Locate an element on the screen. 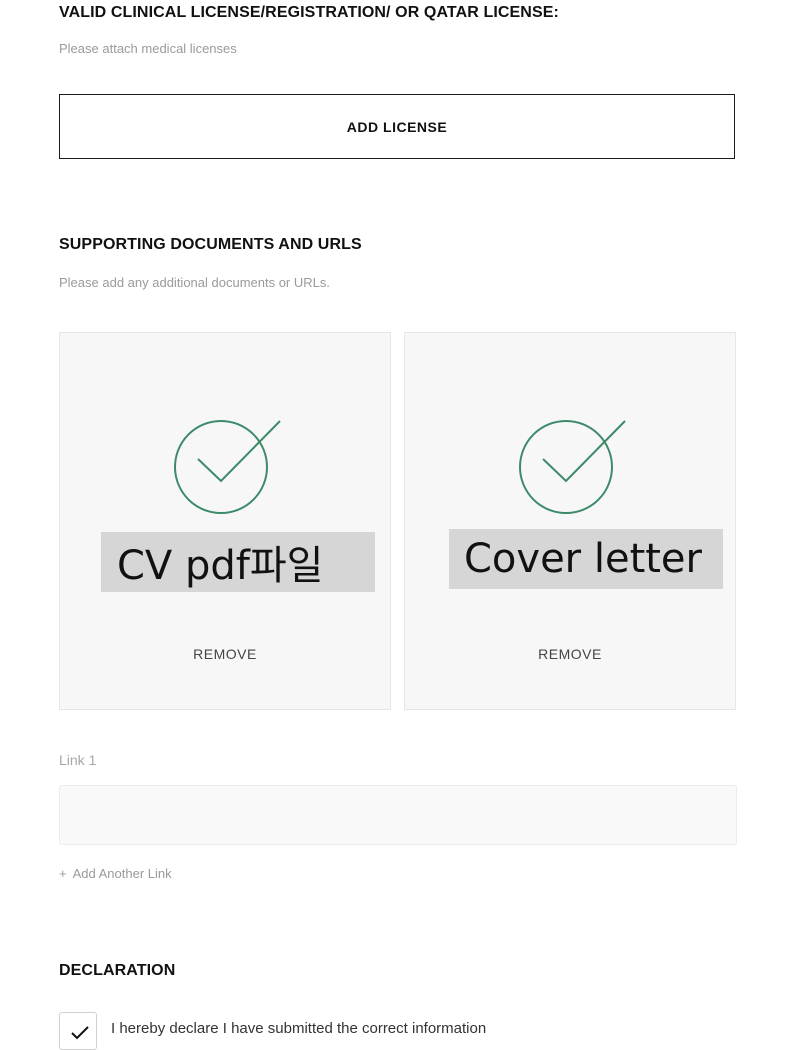 This screenshot has width=798, height=1050. add-license-button: ADD LICENSE is located at coordinates (397, 126).